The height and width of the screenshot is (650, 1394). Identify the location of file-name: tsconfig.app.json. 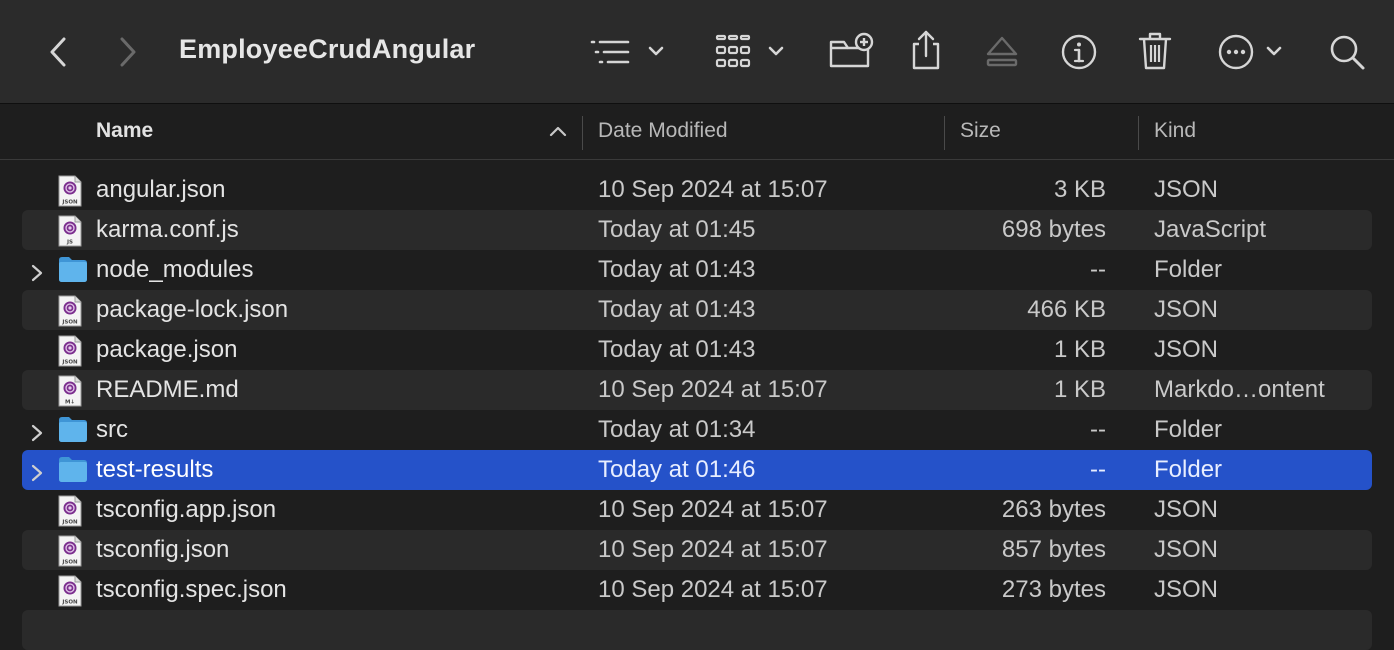
(186, 509).